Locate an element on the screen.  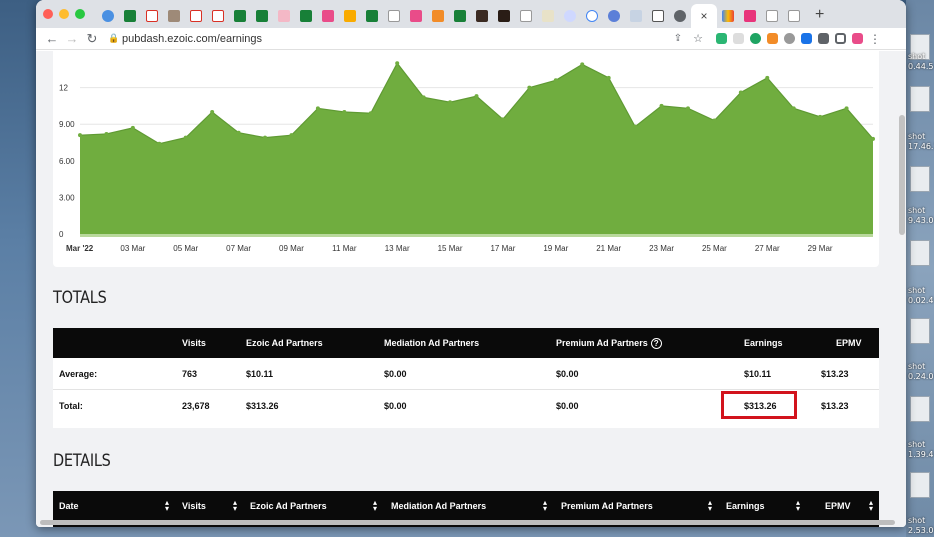
sidepanel-icon is located at coordinates (840, 38).